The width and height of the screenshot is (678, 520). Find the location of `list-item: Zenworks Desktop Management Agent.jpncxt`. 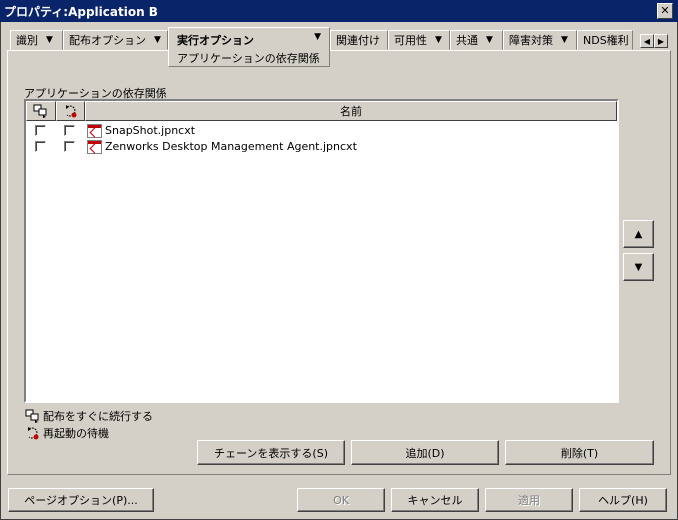

list-item: Zenworks Desktop Management Agent.jpncxt is located at coordinates (321, 147).